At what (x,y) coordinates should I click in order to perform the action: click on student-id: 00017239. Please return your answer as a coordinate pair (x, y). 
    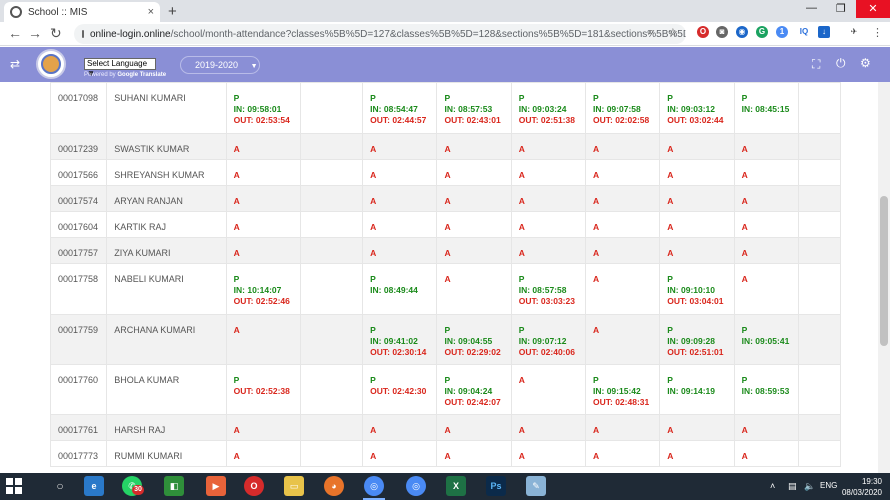
    Looking at the image, I should click on (79, 146).